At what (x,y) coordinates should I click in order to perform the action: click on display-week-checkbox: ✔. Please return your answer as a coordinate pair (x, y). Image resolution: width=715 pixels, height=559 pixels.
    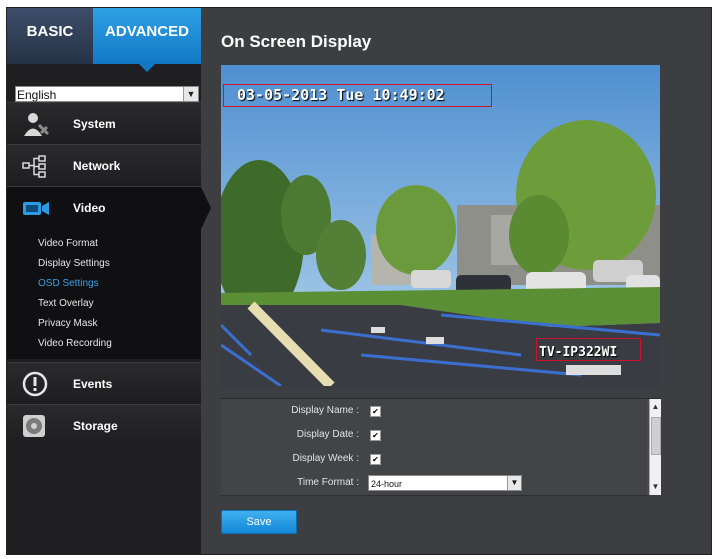
    Looking at the image, I should click on (375, 459).